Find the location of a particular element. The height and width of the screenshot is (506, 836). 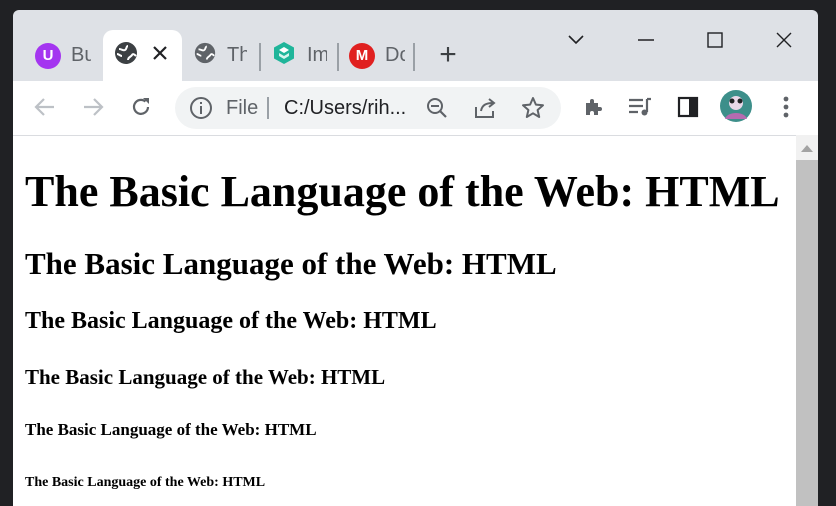

minimize-icon is located at coordinates (646, 40).